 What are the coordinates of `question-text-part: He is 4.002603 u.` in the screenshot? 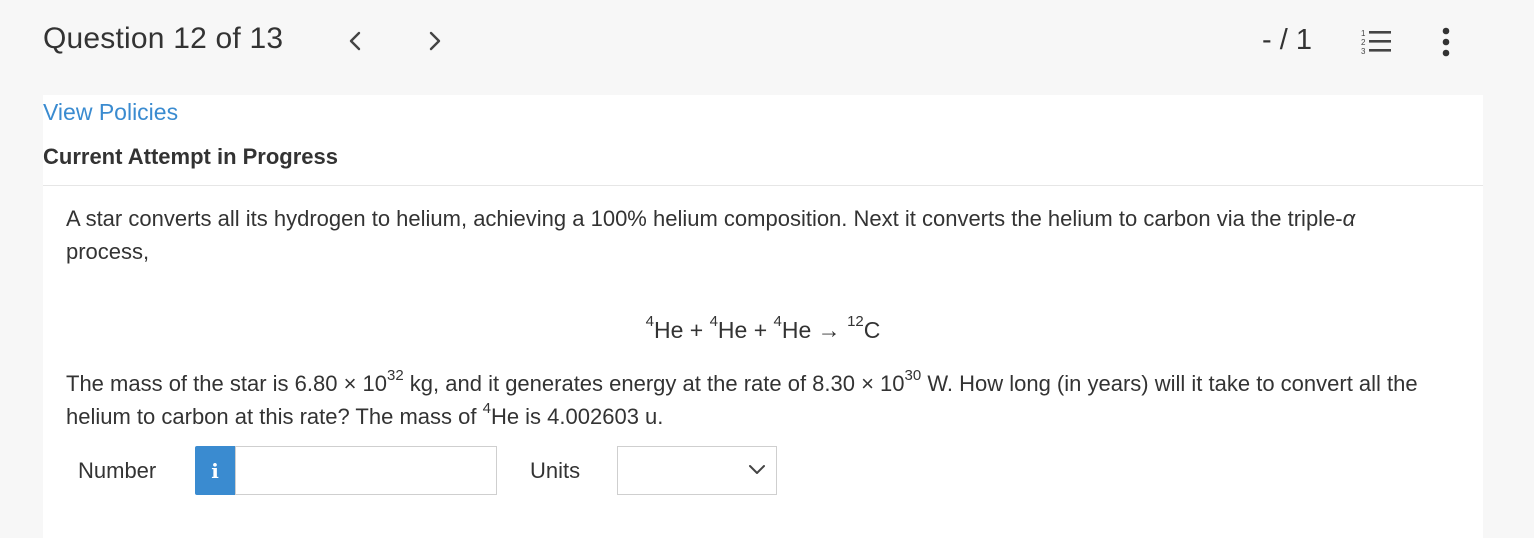 It's located at (577, 416).